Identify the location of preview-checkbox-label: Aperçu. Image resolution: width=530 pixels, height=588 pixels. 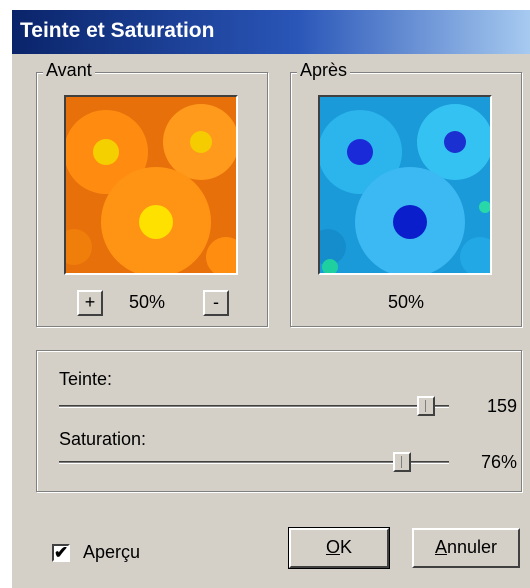
(112, 552).